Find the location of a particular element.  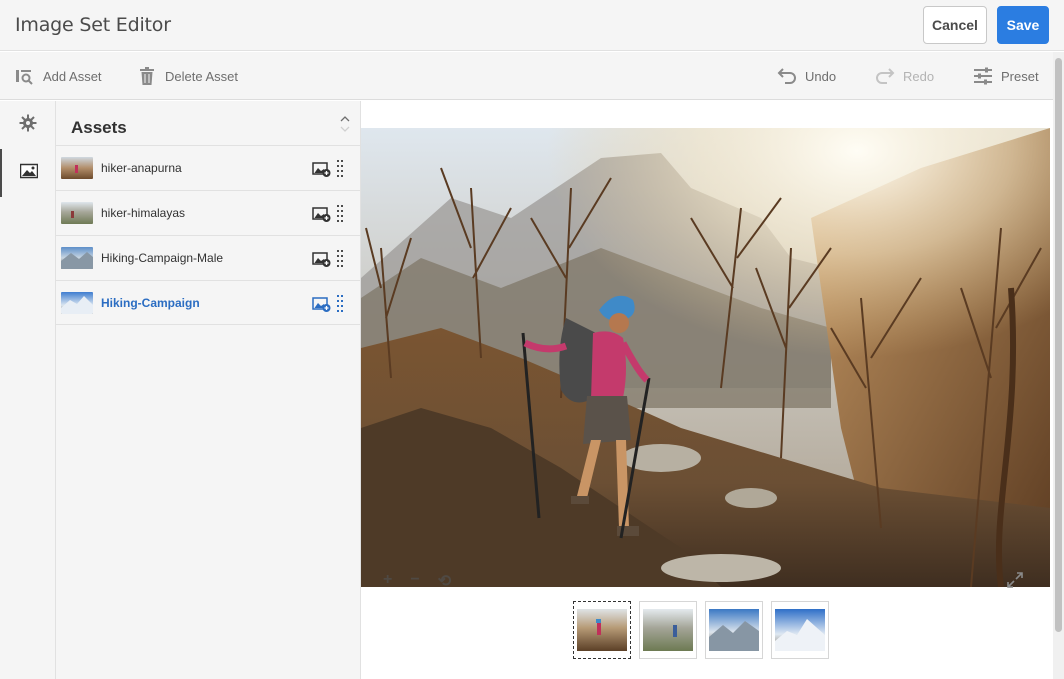

save-button: Save is located at coordinates (1023, 25).